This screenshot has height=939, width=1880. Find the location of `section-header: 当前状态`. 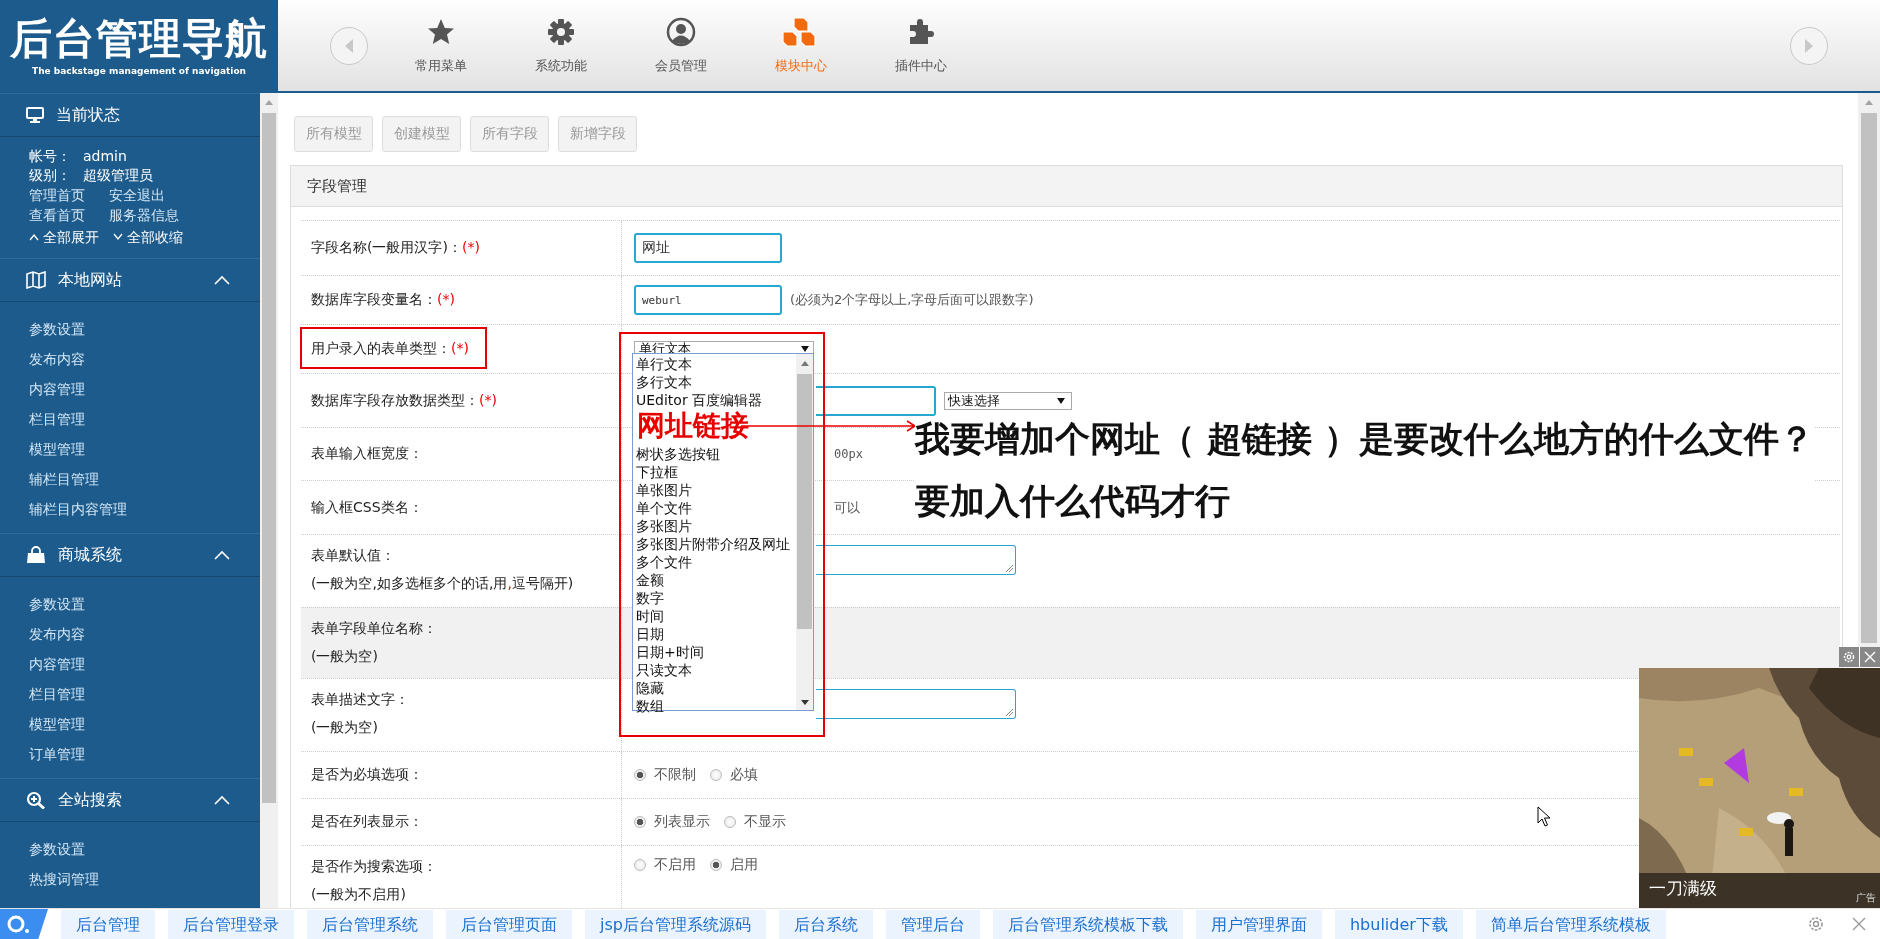

section-header: 当前状态 is located at coordinates (130, 115).